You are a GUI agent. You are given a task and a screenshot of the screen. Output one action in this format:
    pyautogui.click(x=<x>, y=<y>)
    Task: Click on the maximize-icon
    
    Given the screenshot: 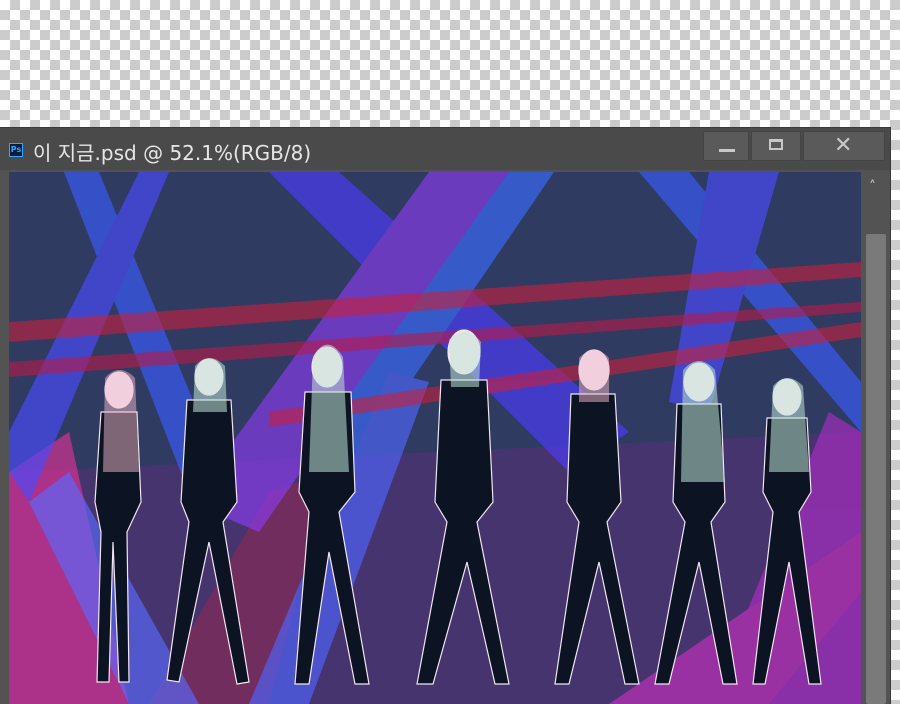 What is the action you would take?
    pyautogui.click(x=776, y=144)
    